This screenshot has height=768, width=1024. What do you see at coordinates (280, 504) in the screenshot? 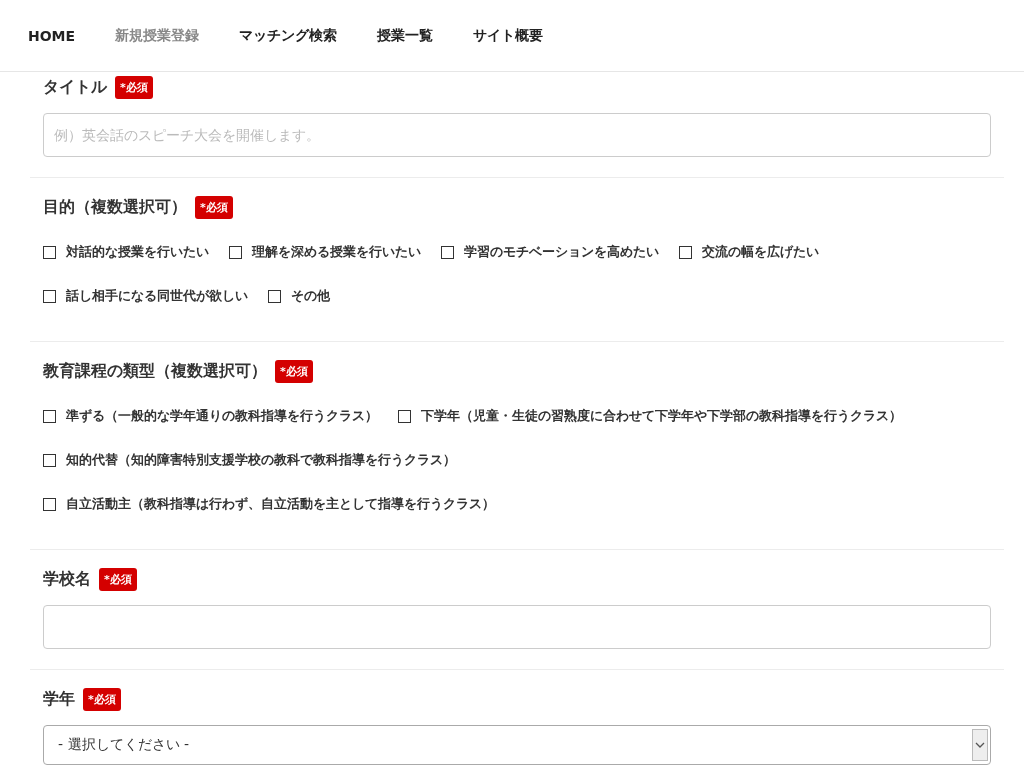
I see `option-label: 自立活動主（教科指導は行わず、自立活動を主として指導を行うクラス）` at bounding box center [280, 504].